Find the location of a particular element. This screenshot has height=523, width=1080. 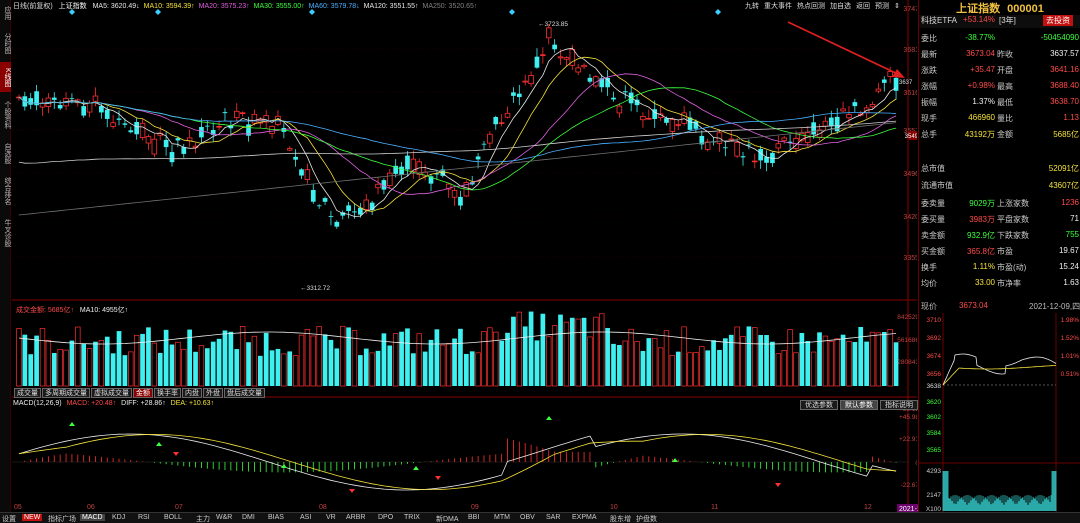

volume-tab: 外盘 is located at coordinates (213, 393).